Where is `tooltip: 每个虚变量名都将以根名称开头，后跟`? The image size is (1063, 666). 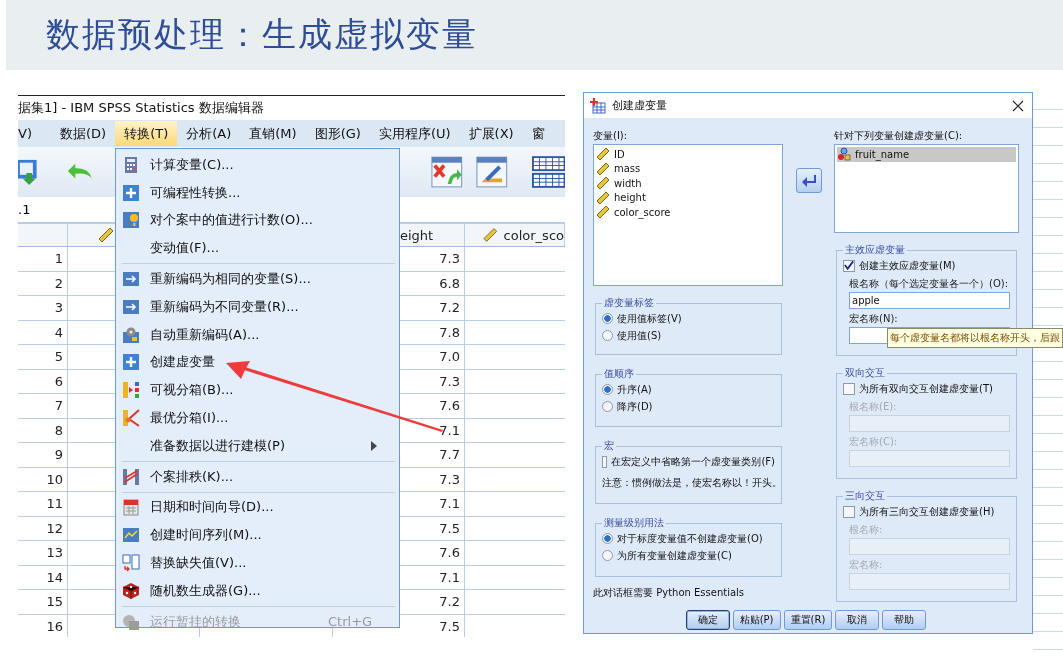
tooltip: 每个虚变量名都将以根名称开头，后跟 is located at coordinates (975, 338).